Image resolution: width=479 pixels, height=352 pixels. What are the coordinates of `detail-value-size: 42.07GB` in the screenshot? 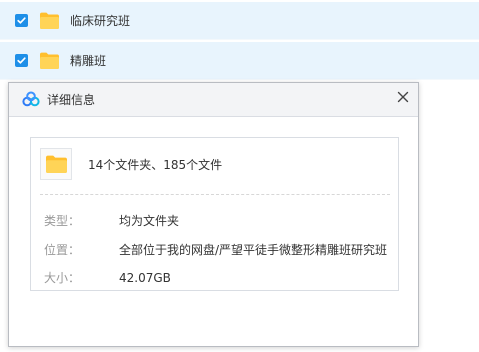 It's located at (145, 278).